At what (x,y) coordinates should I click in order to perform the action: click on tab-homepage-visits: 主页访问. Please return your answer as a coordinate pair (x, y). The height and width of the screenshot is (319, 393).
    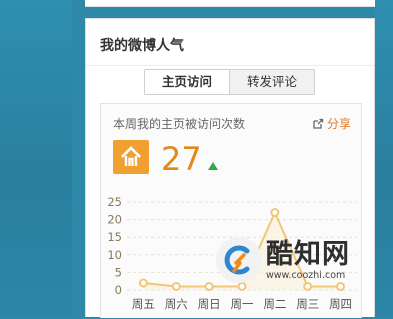
    Looking at the image, I should click on (188, 82).